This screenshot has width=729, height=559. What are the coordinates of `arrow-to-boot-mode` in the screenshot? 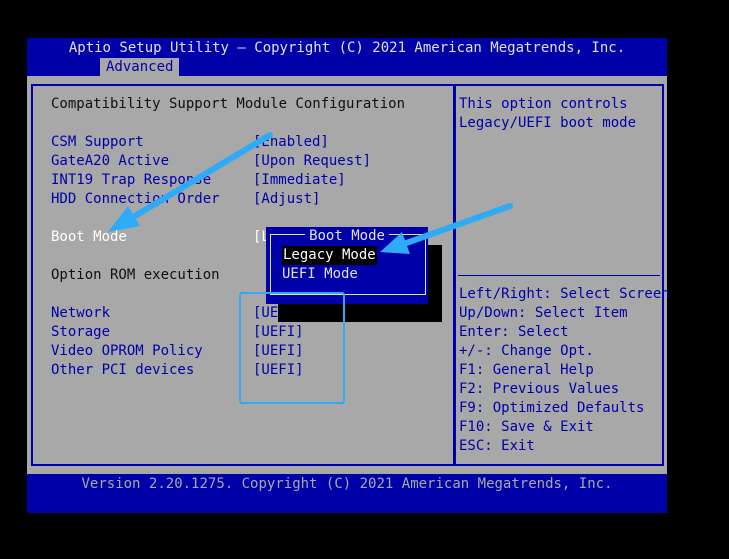 It's located at (190, 182).